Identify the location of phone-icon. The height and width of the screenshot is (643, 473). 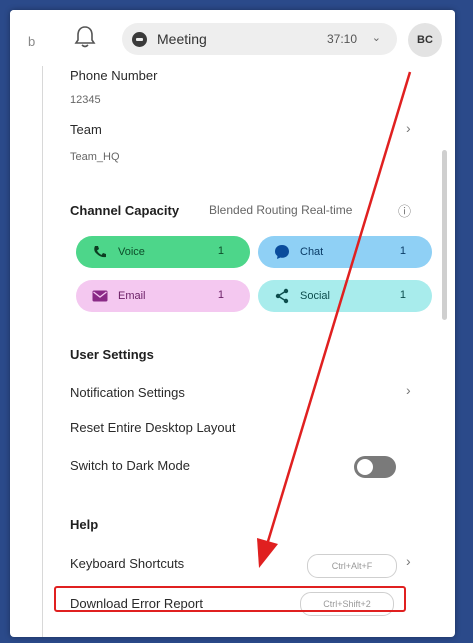
(100, 252).